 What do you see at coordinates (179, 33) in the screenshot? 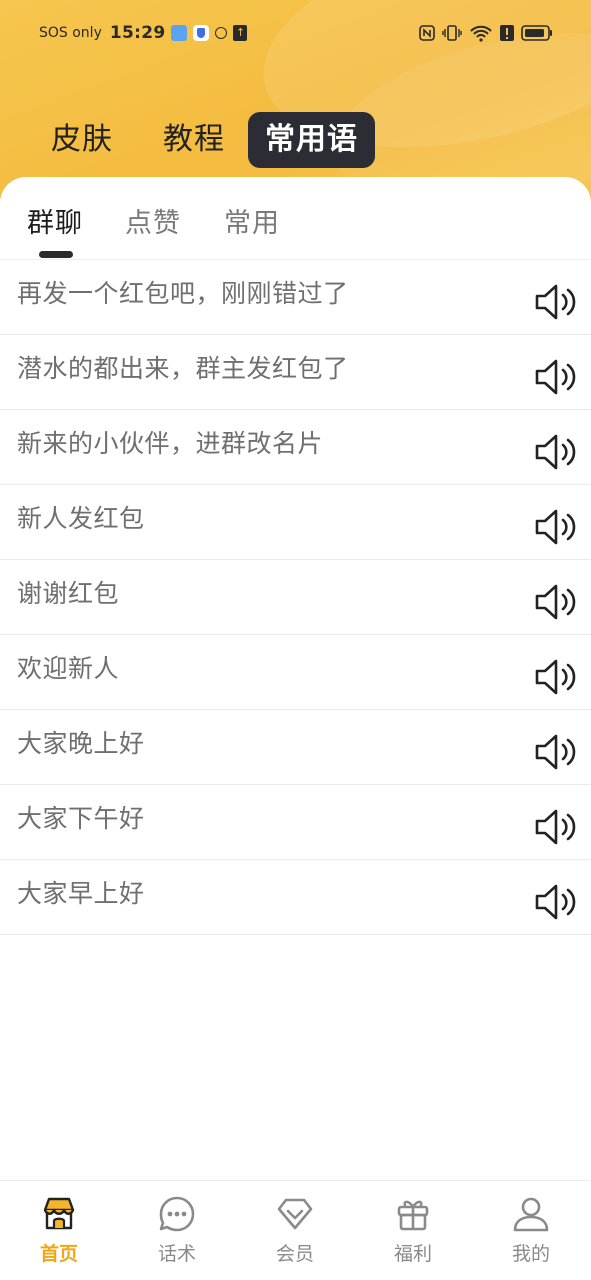
I see `app-notification-icon` at bounding box center [179, 33].